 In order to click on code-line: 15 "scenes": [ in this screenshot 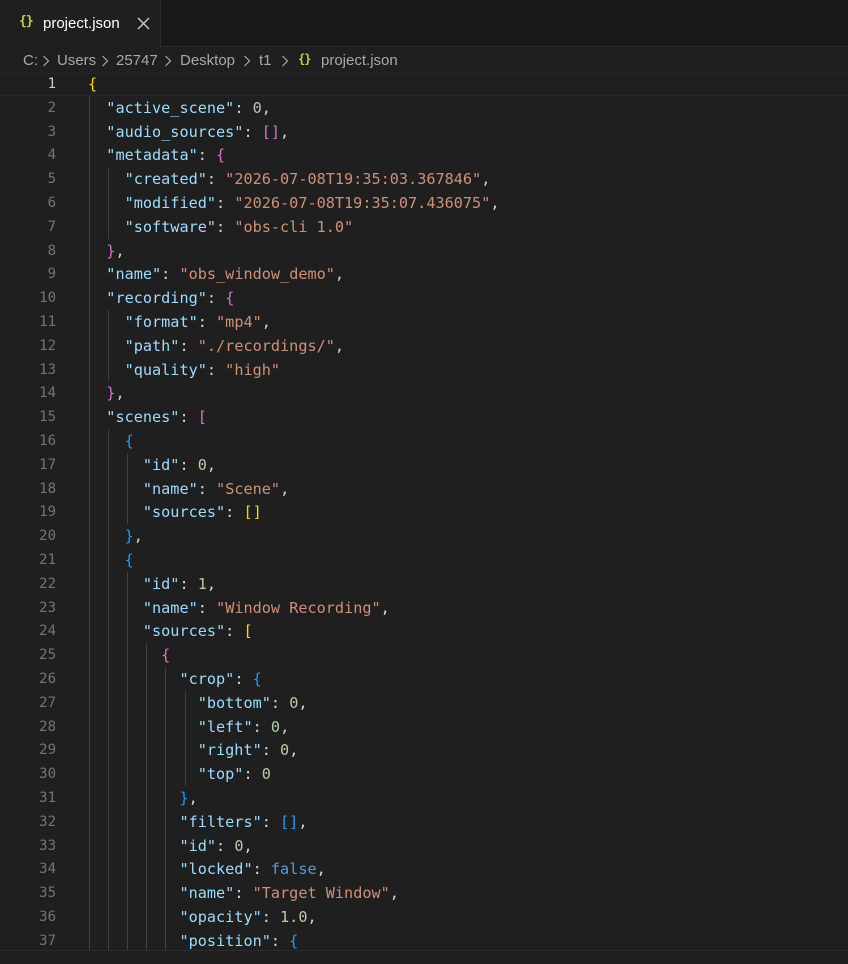, I will do `click(424, 417)`.